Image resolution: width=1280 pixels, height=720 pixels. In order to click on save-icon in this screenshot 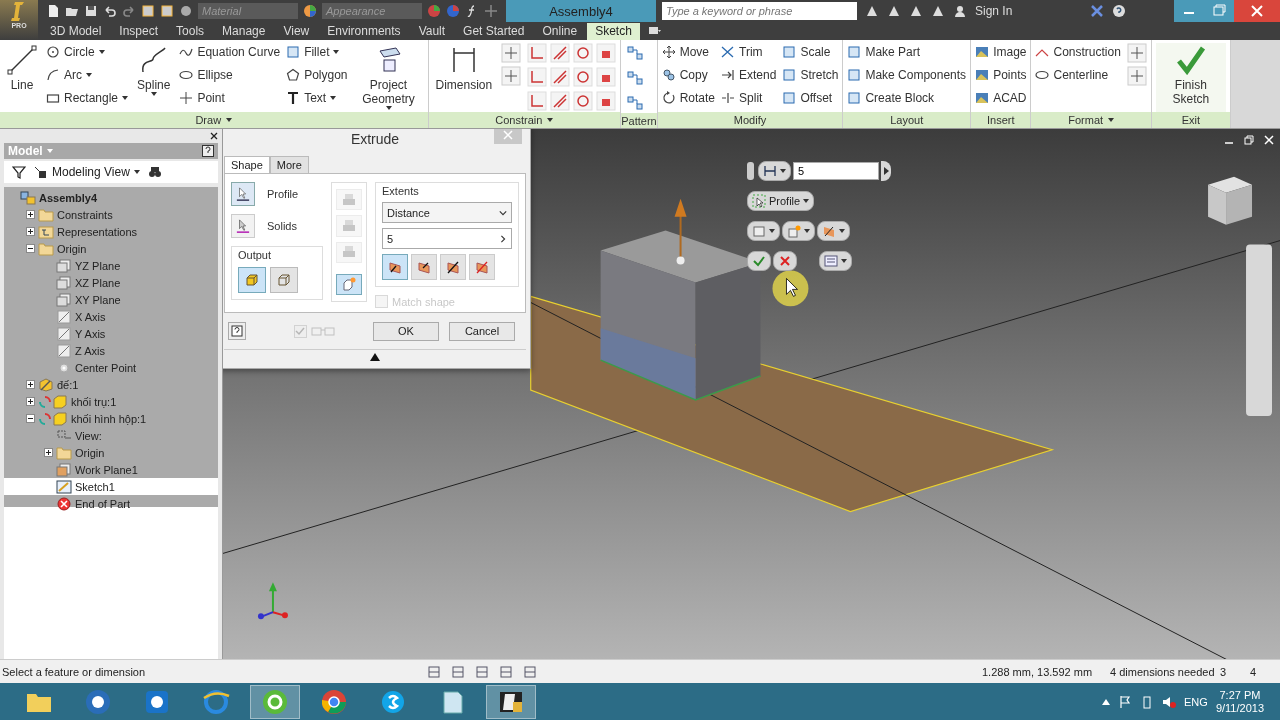, I will do `click(91, 11)`.